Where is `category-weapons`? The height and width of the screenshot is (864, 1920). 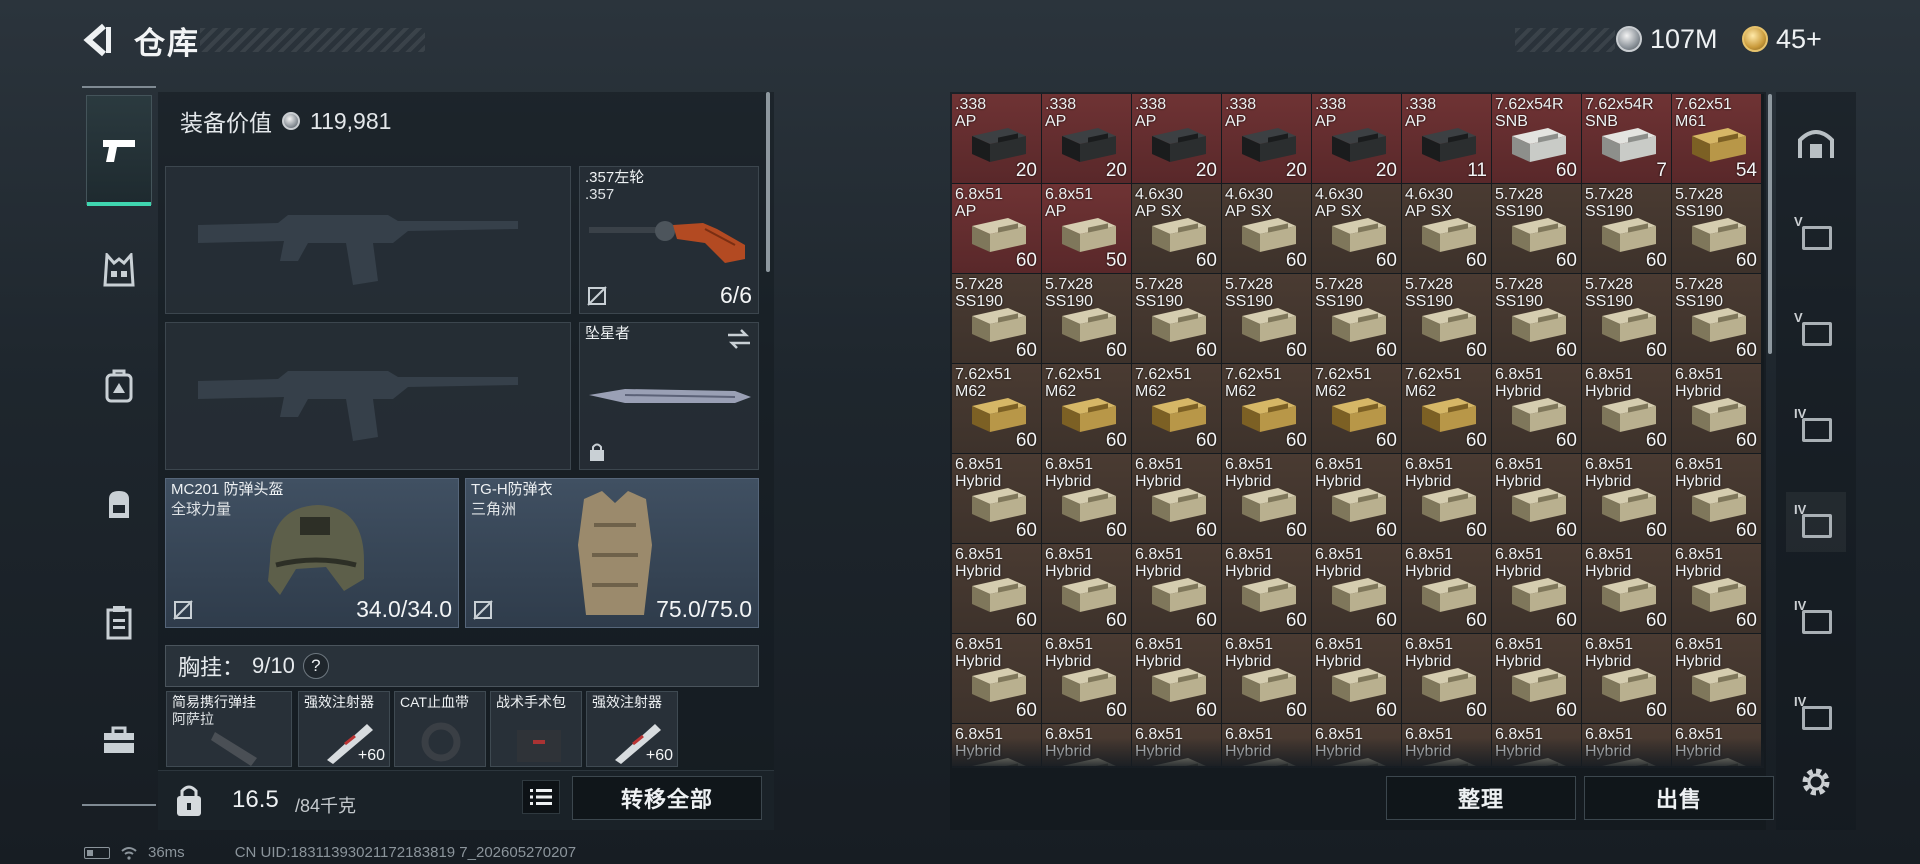 category-weapons is located at coordinates (119, 150).